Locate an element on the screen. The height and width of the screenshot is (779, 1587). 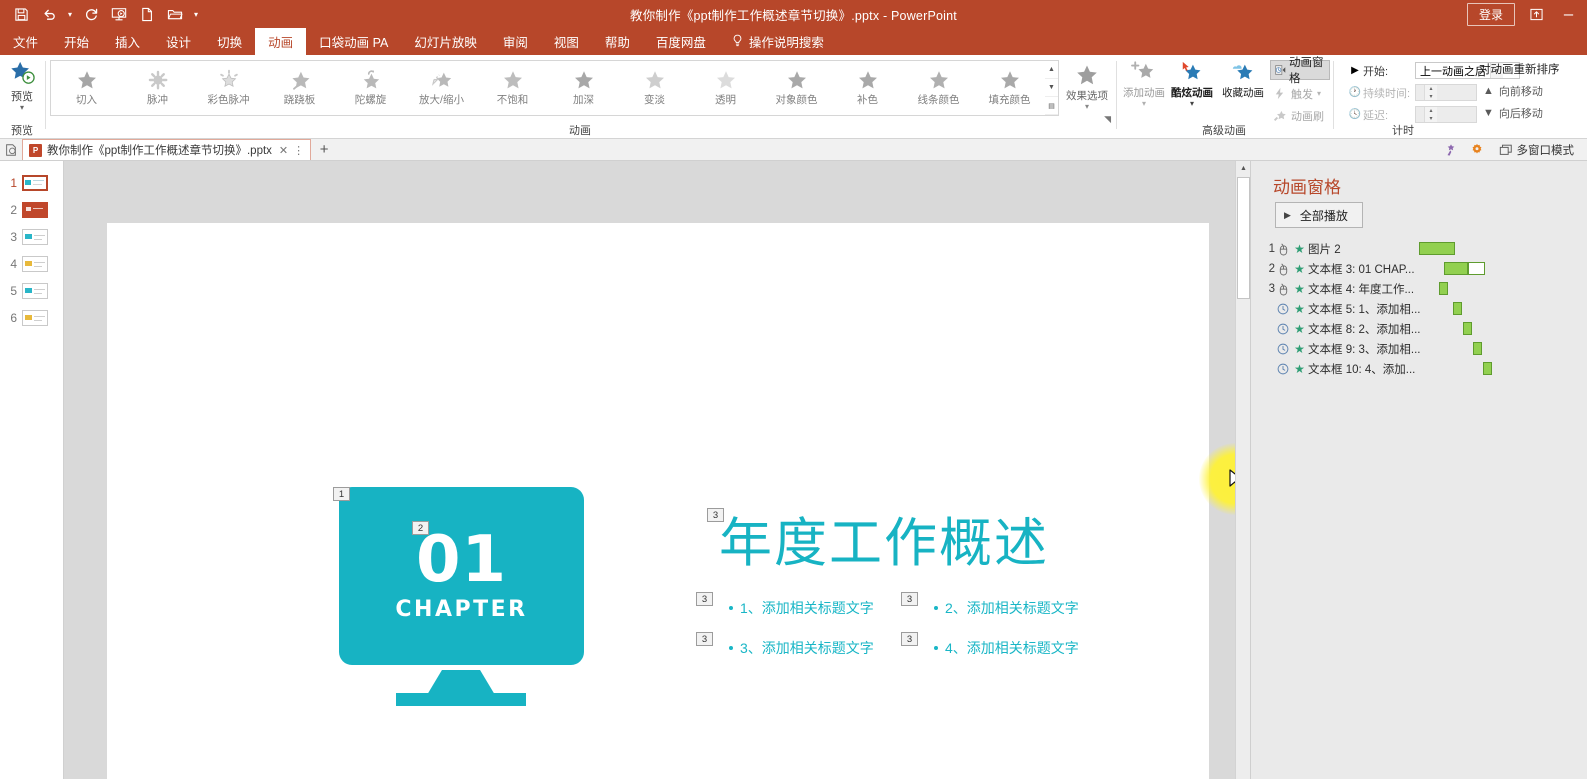
document-tab: P 教你制作《ppt制作工作概述章节切换》.pptx ✕ ⋮ is located at coordinates (167, 149).